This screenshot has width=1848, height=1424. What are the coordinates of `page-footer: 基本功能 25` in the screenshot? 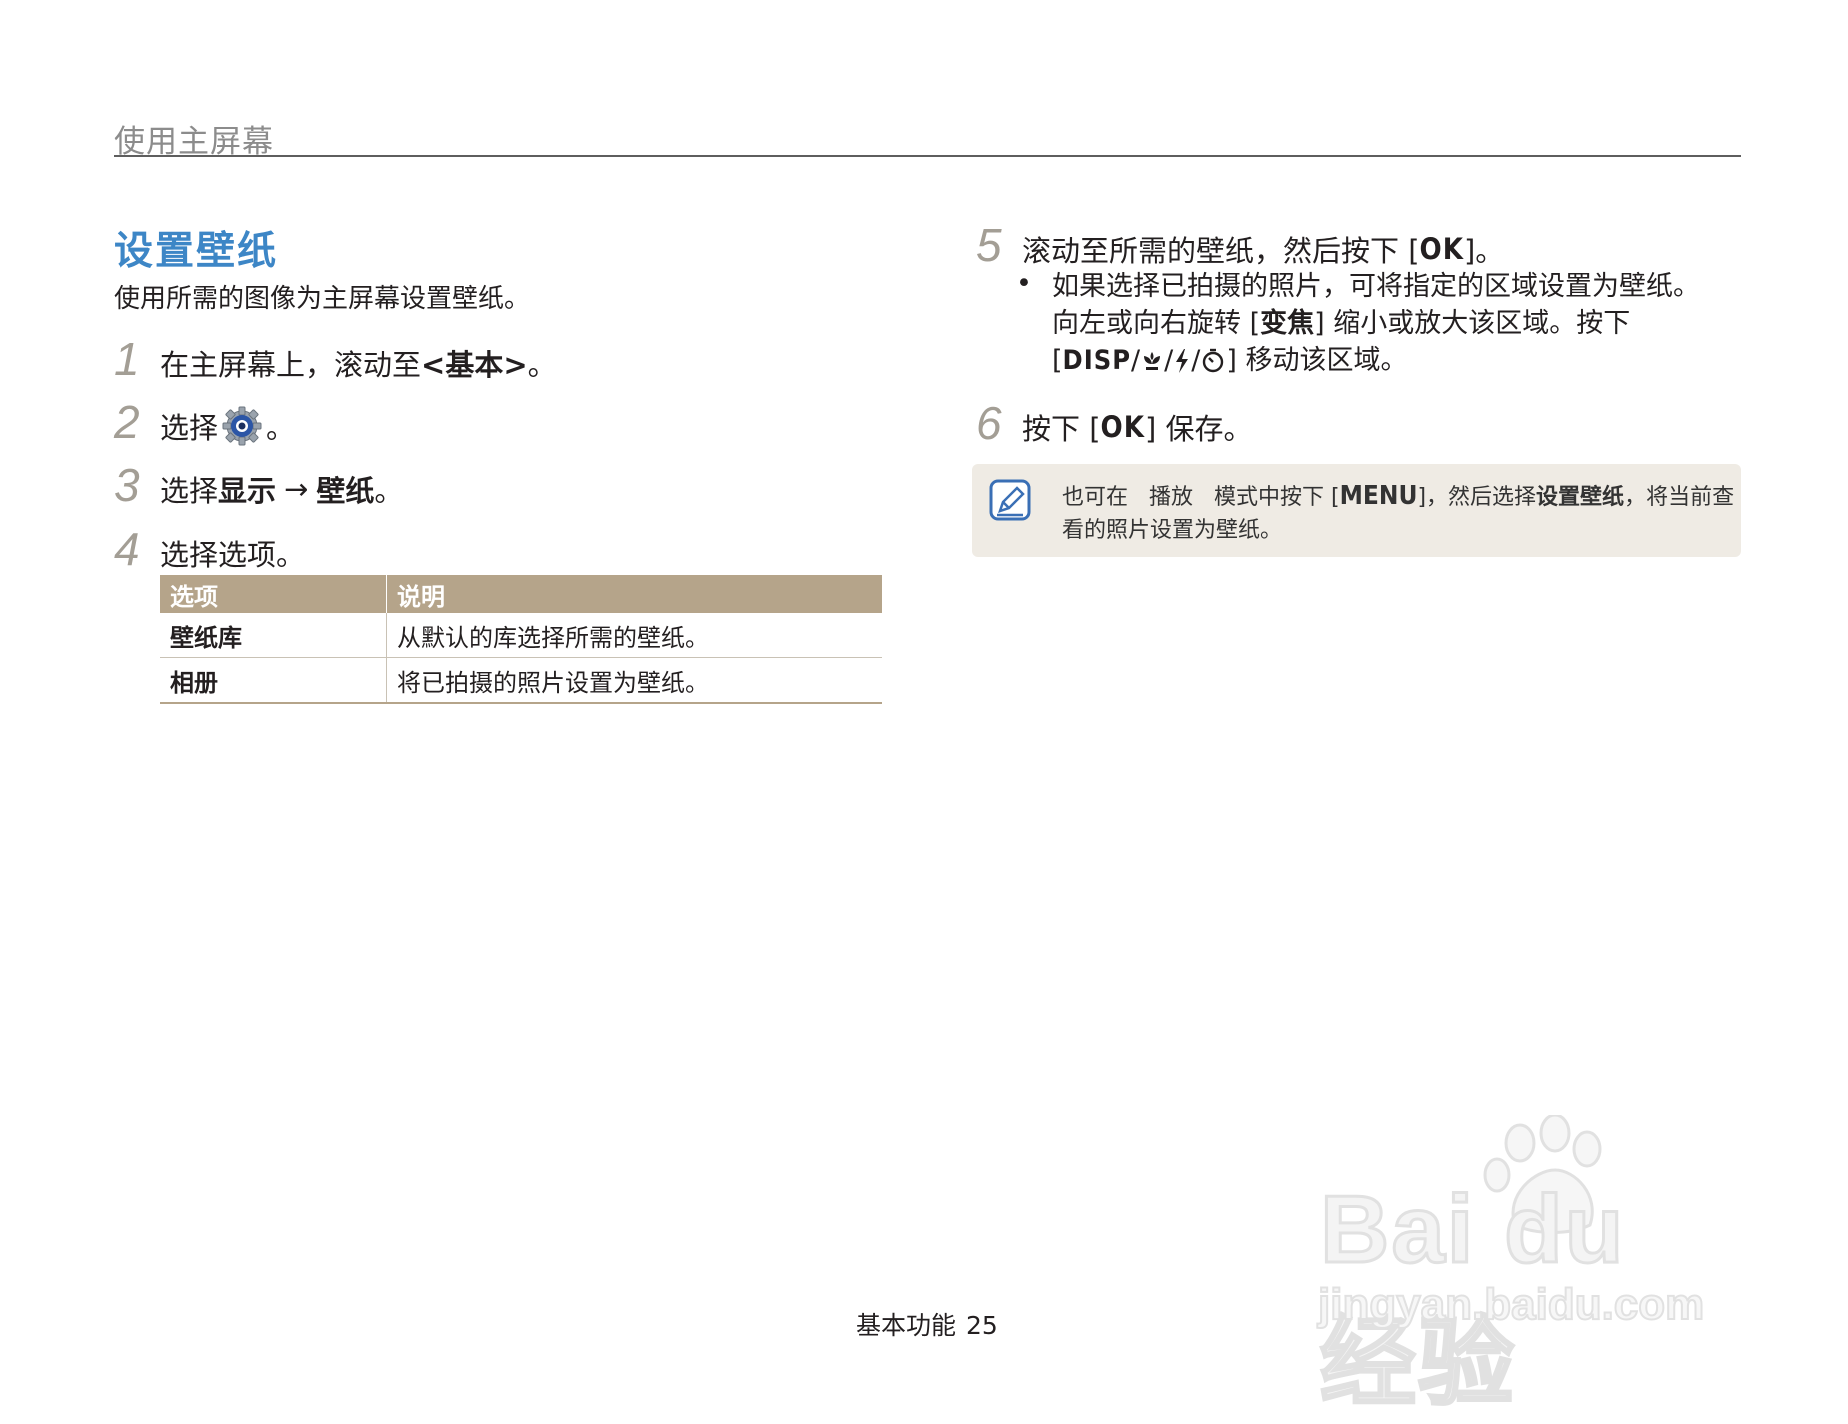 It's located at (927, 1324).